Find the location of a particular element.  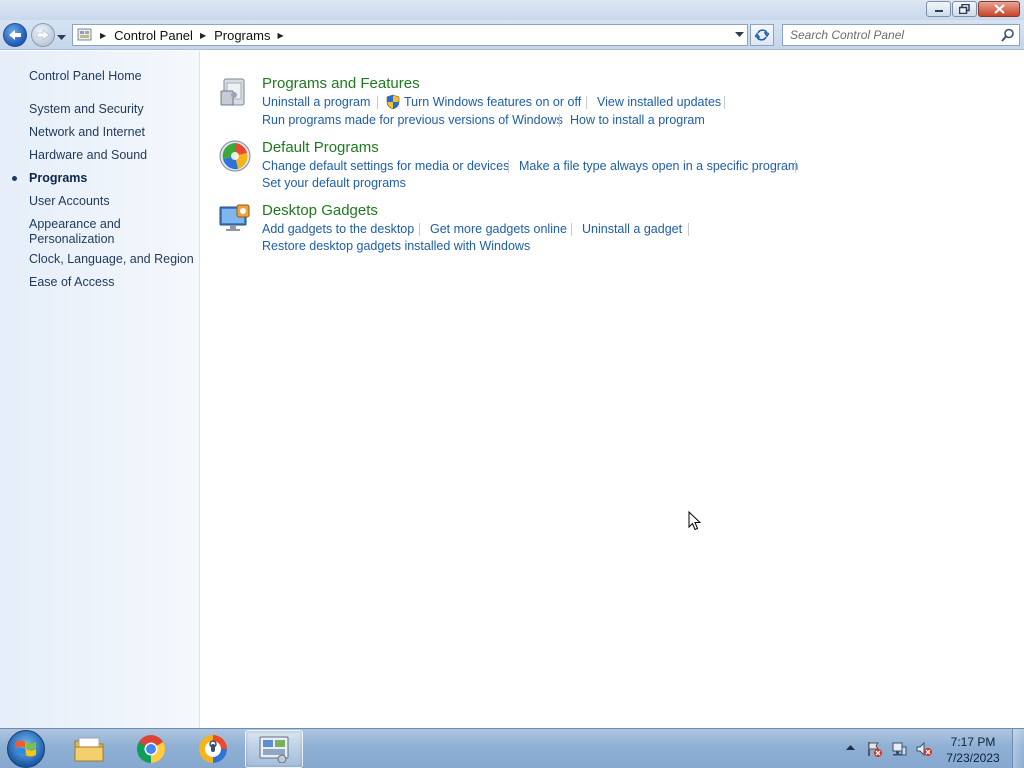

chrome-icon is located at coordinates (151, 749).